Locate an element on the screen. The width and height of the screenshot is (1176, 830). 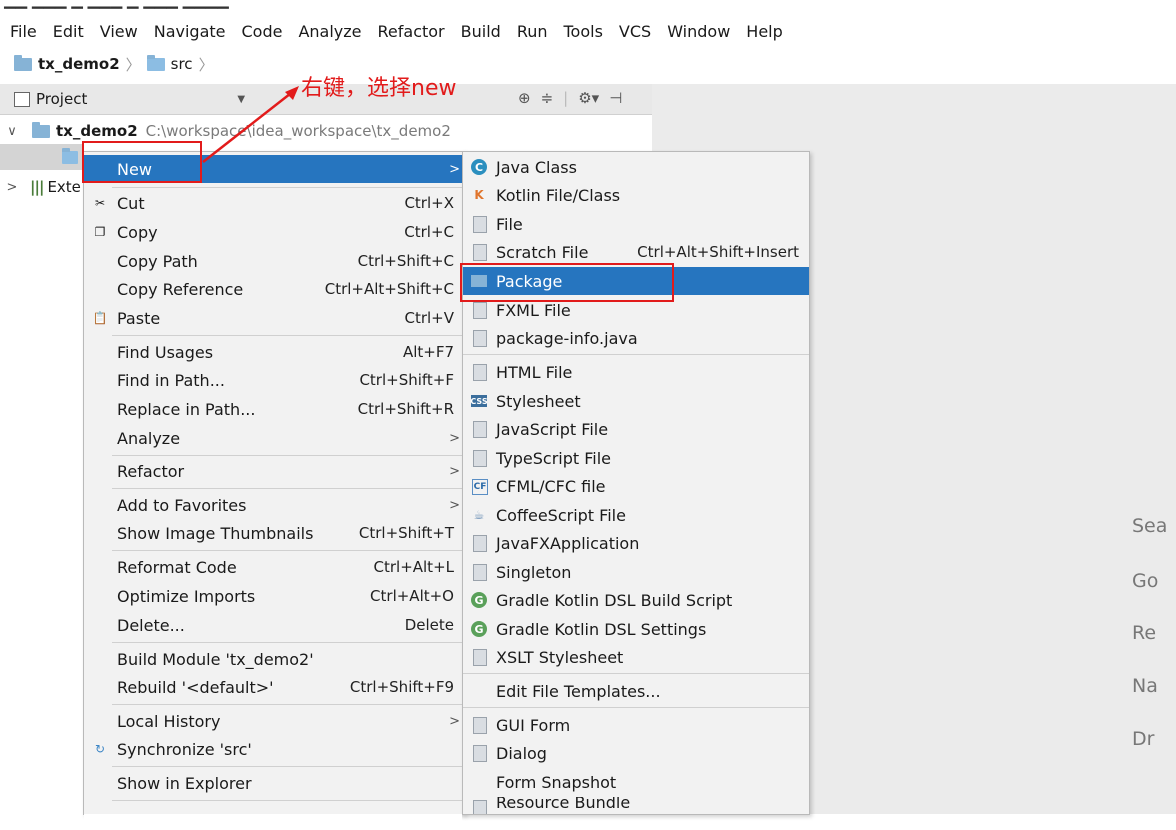
paste-icon: 📋 is located at coordinates (100, 318).